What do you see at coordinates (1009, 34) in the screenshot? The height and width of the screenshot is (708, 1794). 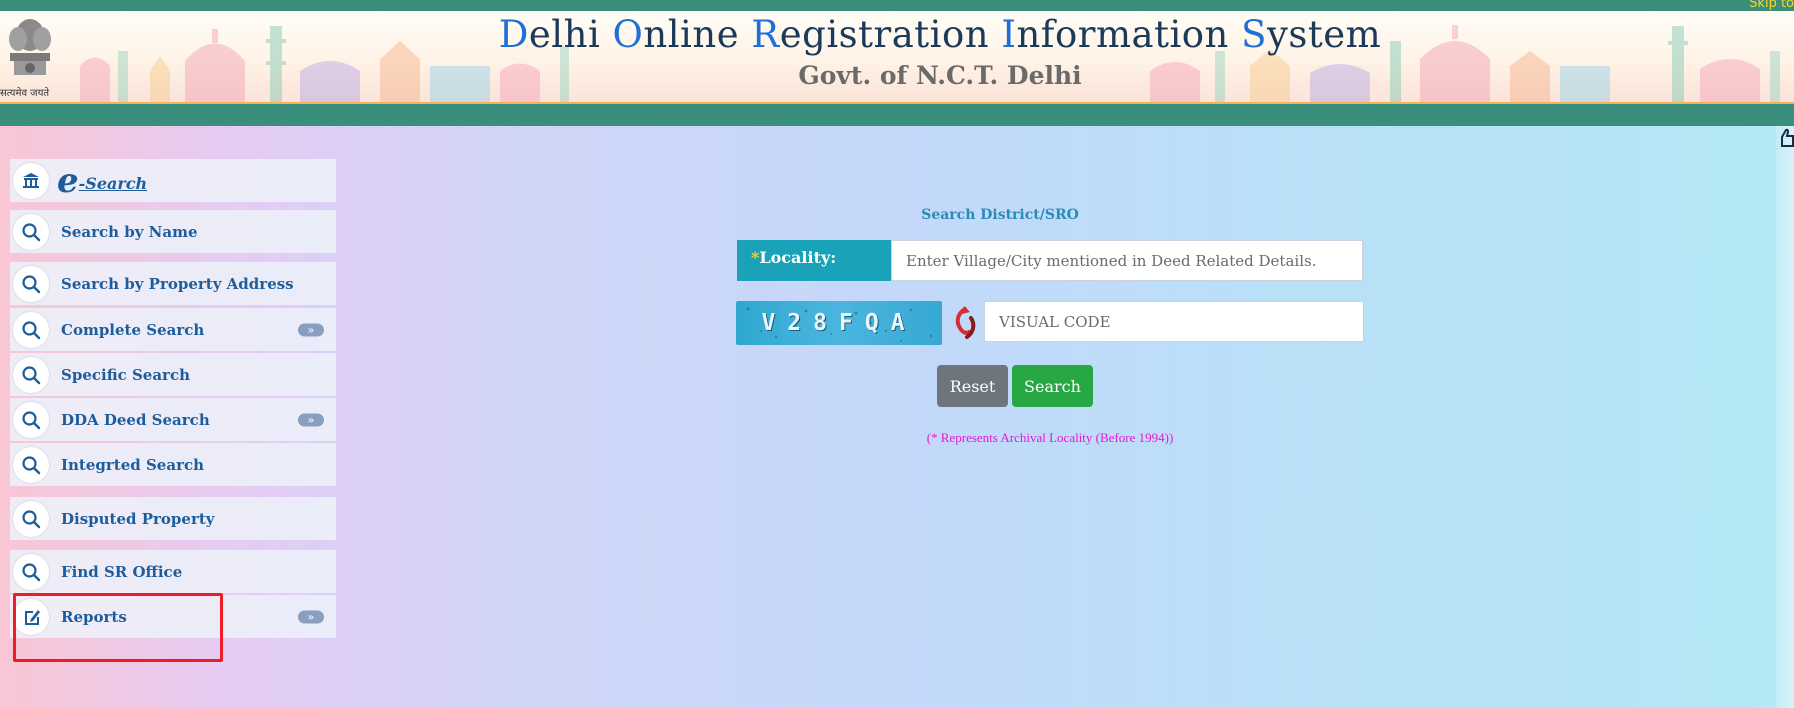 I see `title-capital-letter: I` at bounding box center [1009, 34].